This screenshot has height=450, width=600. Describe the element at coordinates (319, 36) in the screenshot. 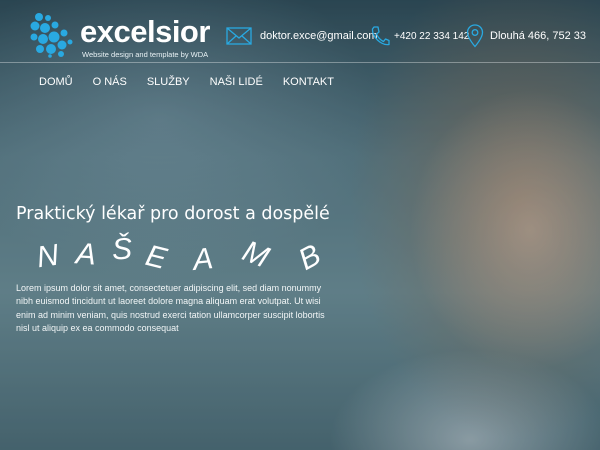

I see `email-text: doktor.exce@gmail.com` at that location.